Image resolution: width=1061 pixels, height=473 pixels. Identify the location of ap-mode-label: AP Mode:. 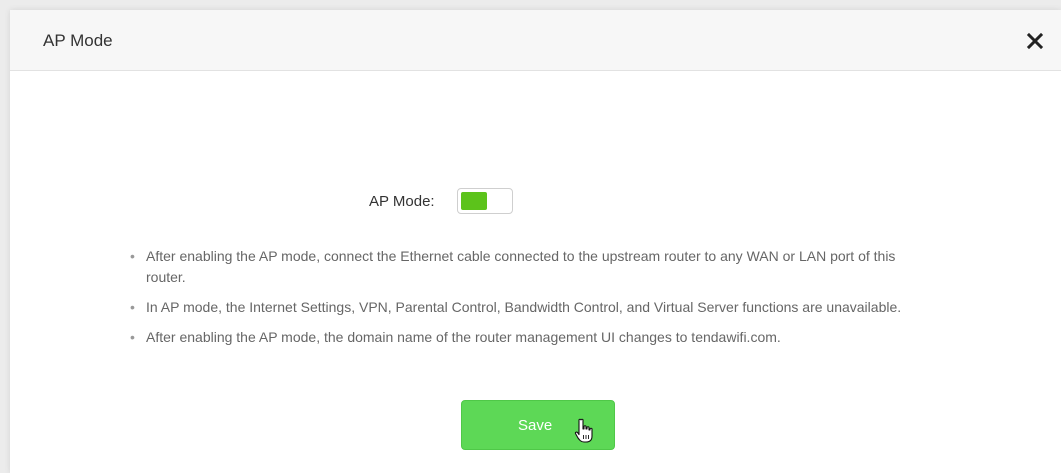
(402, 201).